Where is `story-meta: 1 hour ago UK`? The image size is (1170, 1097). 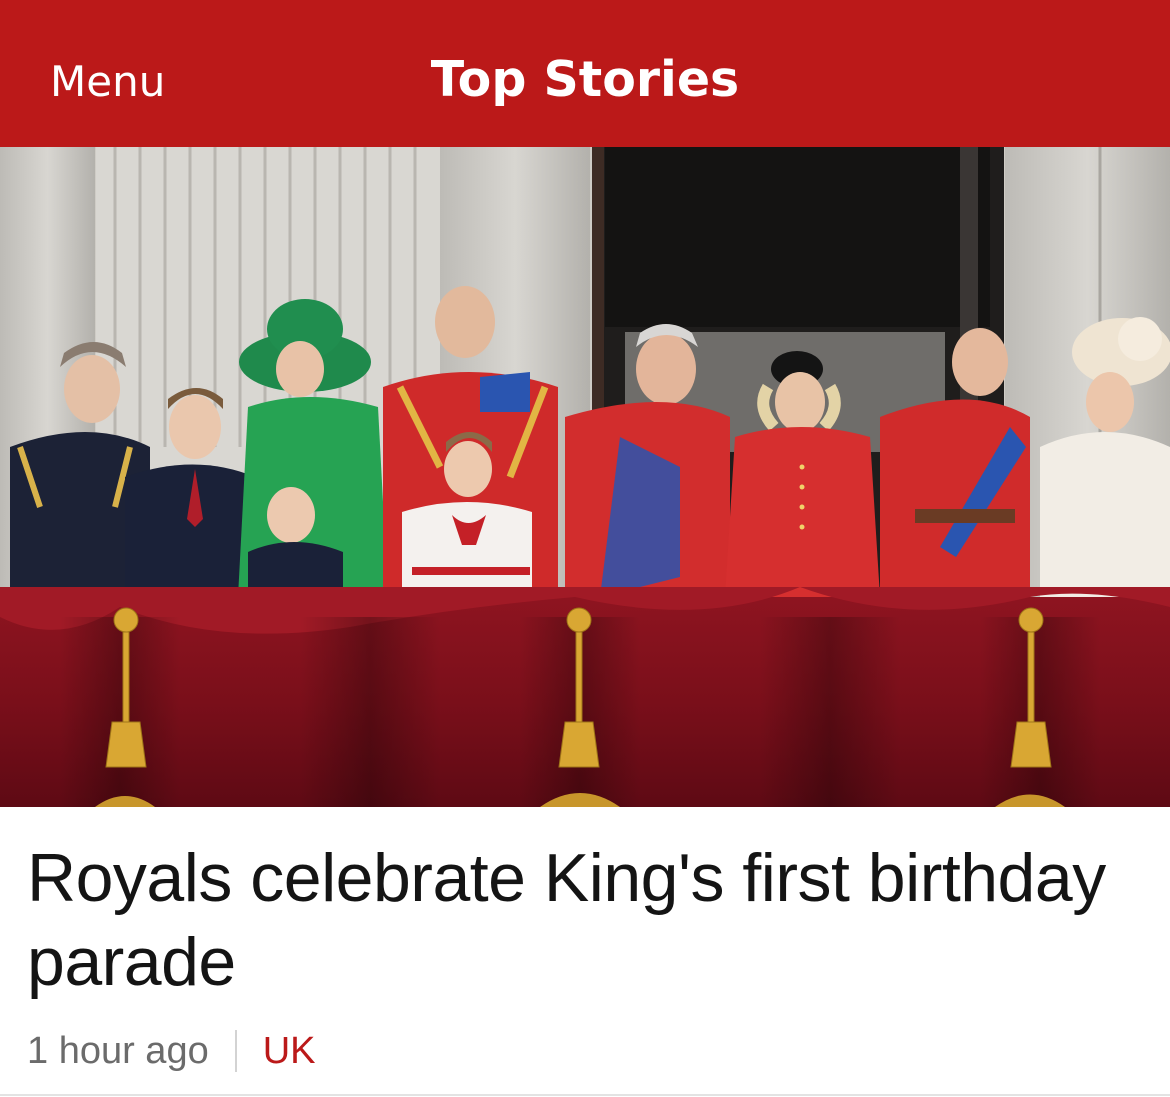
story-meta: 1 hour ago UK is located at coordinates (171, 1051).